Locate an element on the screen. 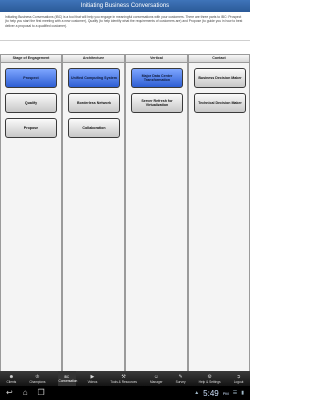  column-header-contact: Contact is located at coordinates (219, 58).